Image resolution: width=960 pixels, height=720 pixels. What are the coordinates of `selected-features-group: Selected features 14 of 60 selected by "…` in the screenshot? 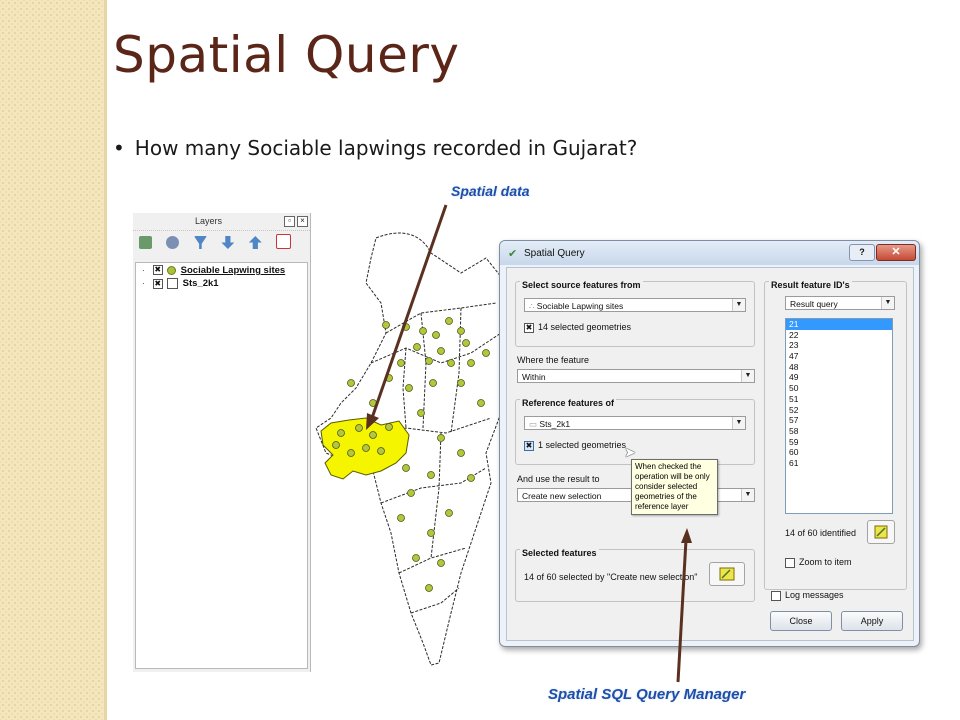 It's located at (635, 575).